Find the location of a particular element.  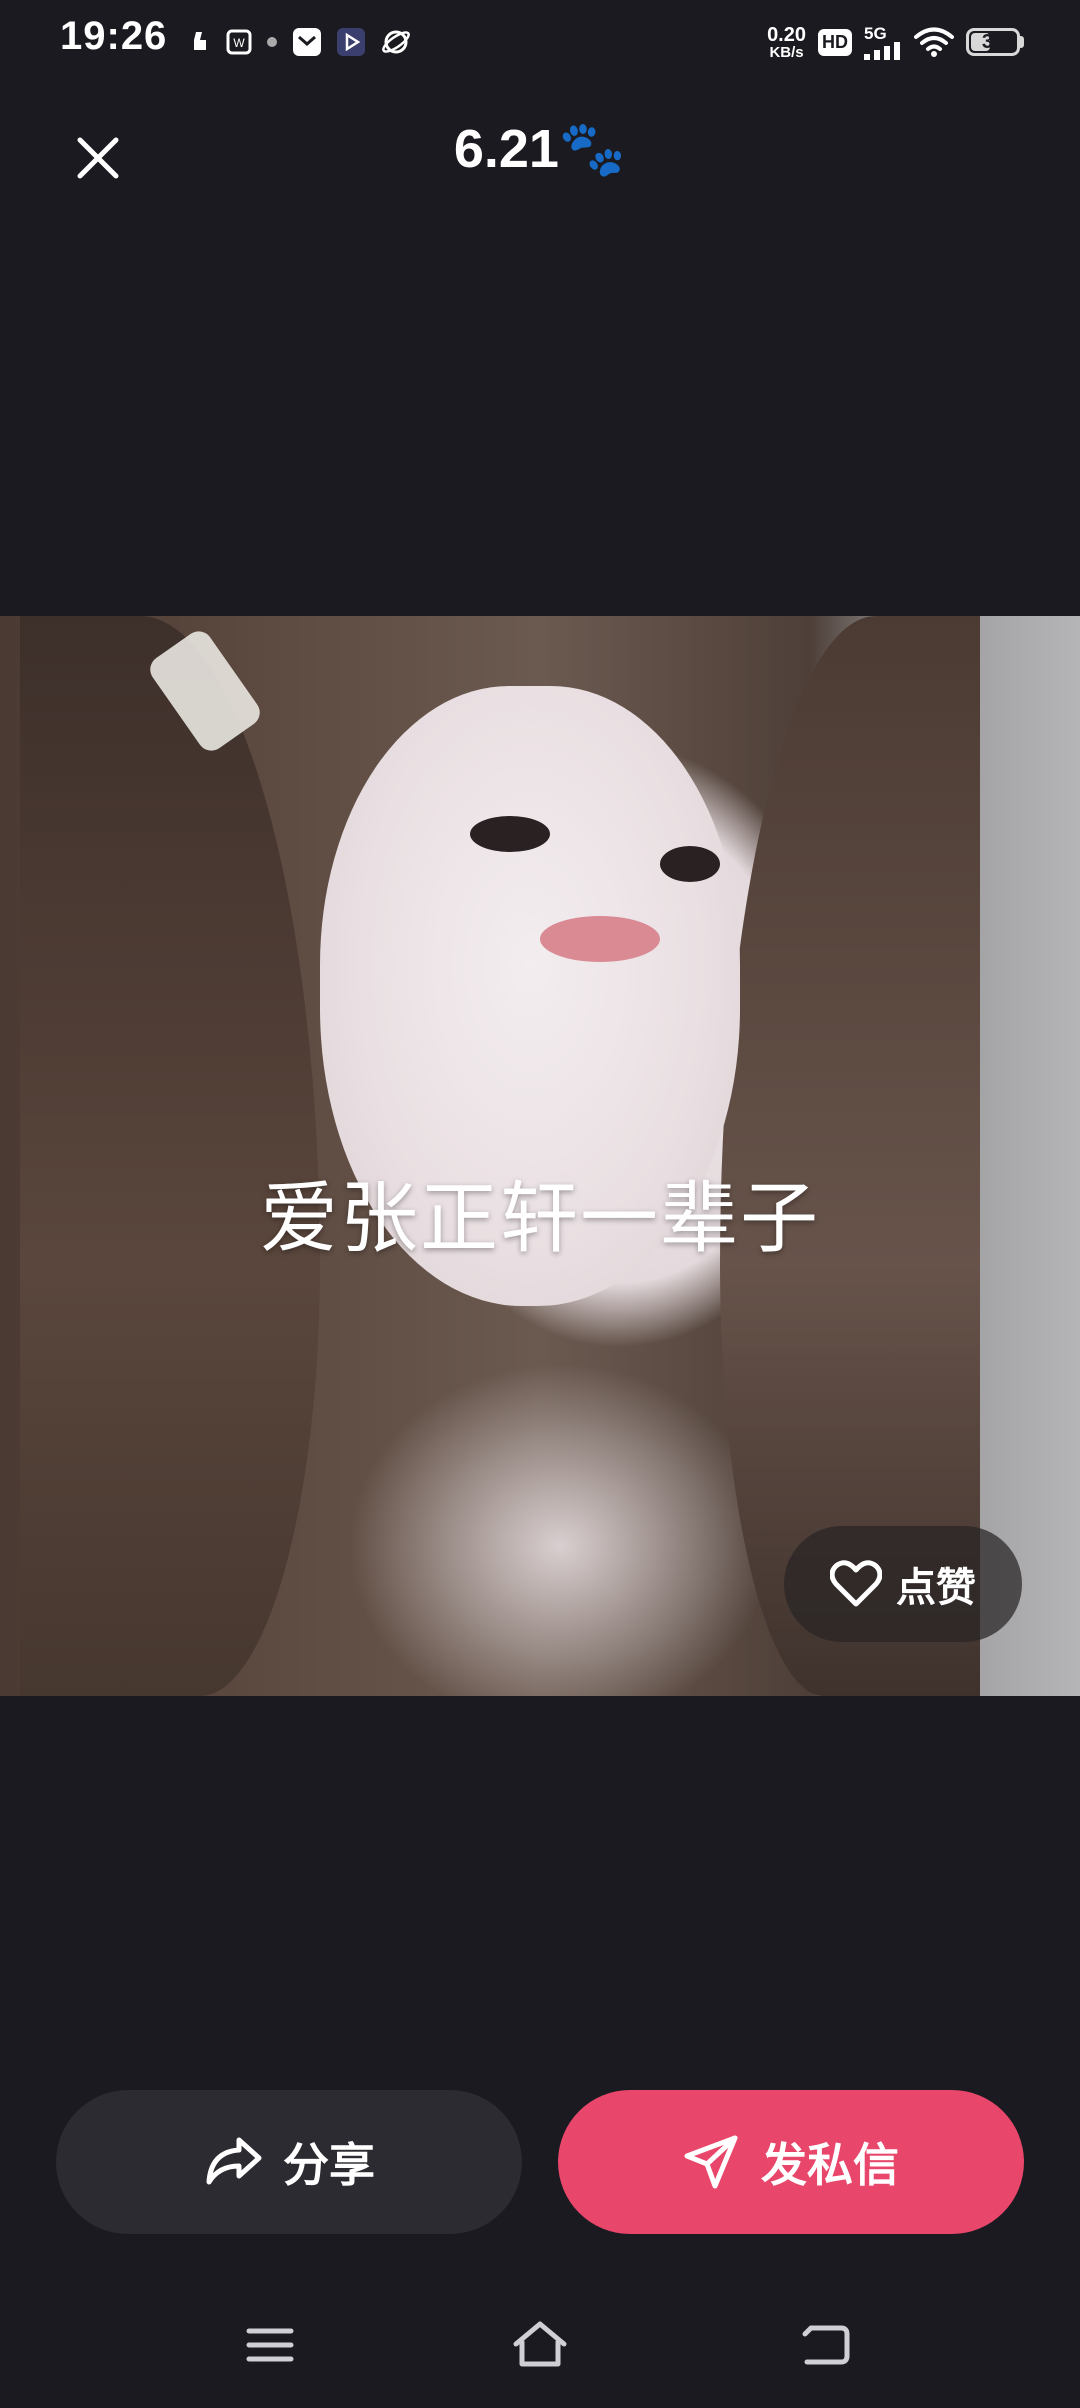

thumb-icon is located at coordinates (200, 41).